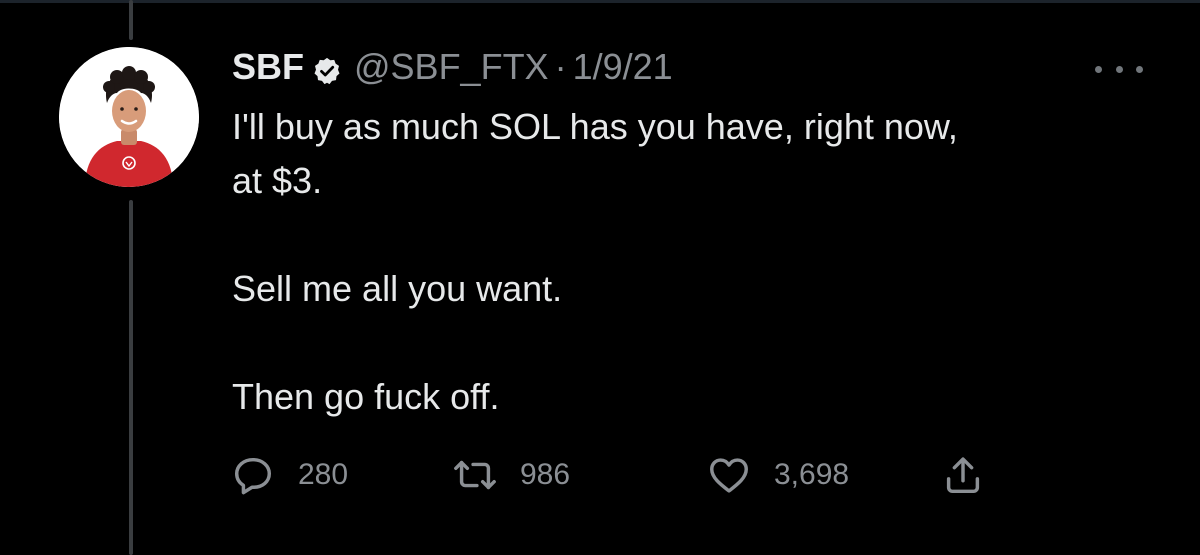 The image size is (1200, 555). I want to click on tweet-header: SBF @SBF_FTX · 1/9/21, so click(452, 67).